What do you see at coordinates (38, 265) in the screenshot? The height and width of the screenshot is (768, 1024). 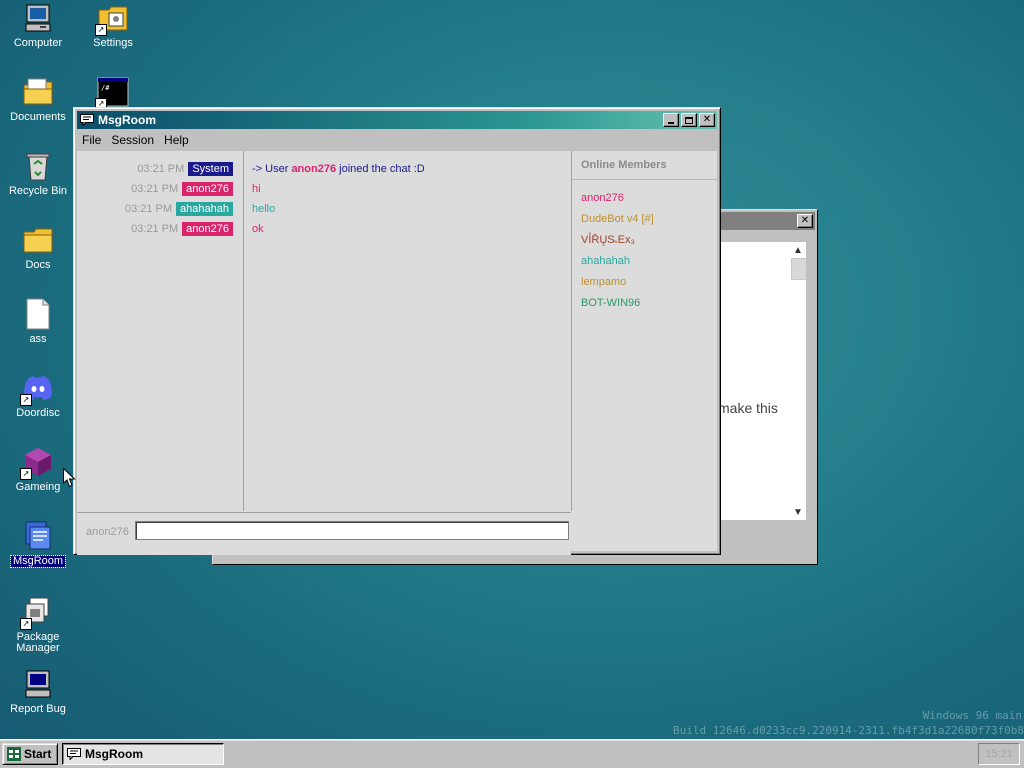 I see `desktop-icon-label: Docs` at bounding box center [38, 265].